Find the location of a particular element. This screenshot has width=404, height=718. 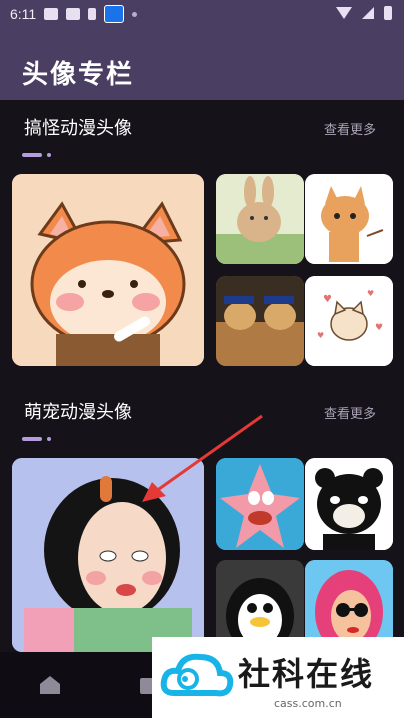

watermark-brand: 社科在线 is located at coordinates (306, 674).